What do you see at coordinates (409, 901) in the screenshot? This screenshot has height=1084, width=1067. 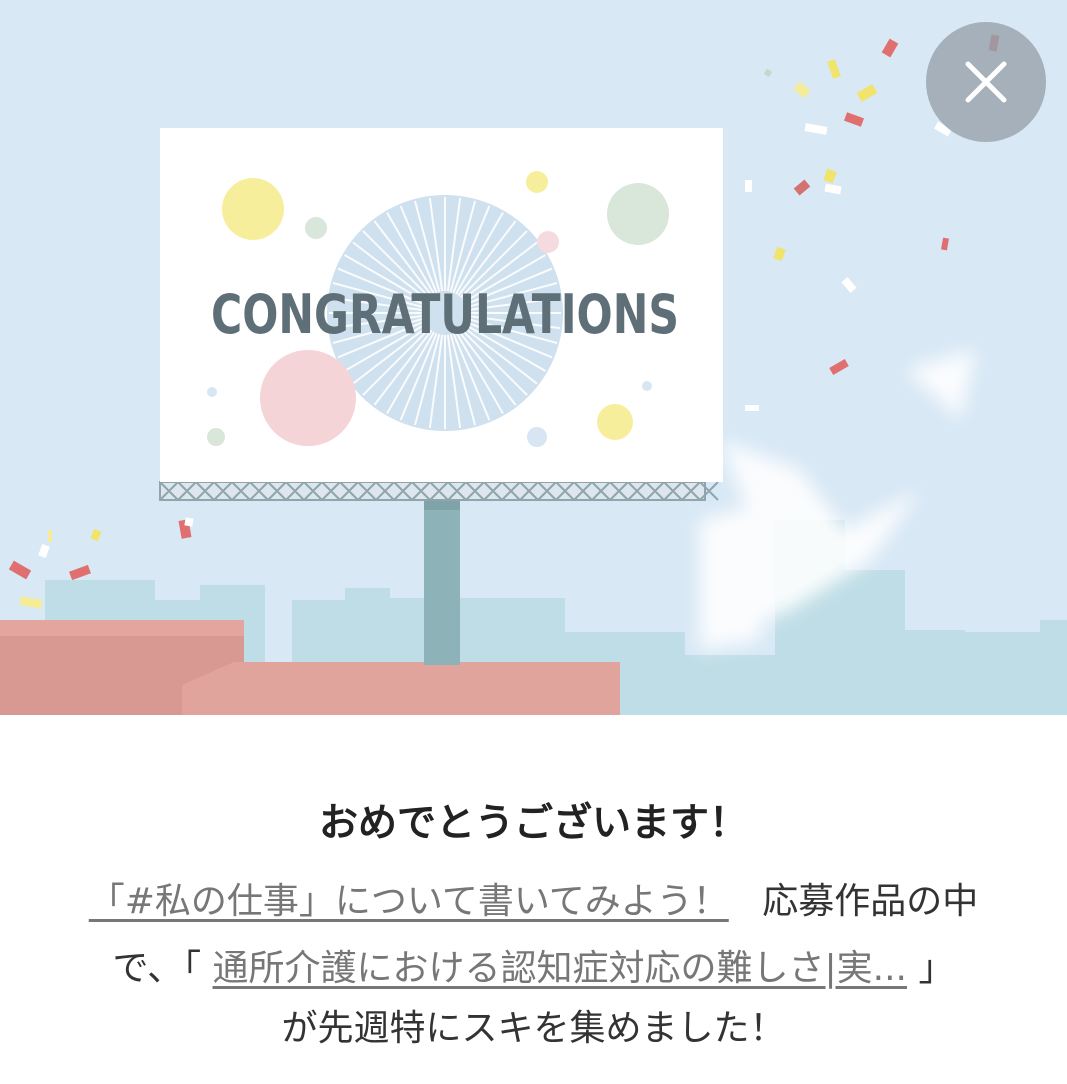 I see `contest-link: 「#私の仕事」について書いてみよう！` at bounding box center [409, 901].